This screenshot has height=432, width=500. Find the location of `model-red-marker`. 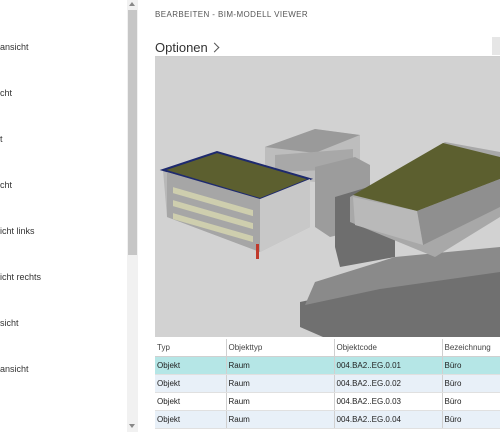

model-red-marker is located at coordinates (257, 251).